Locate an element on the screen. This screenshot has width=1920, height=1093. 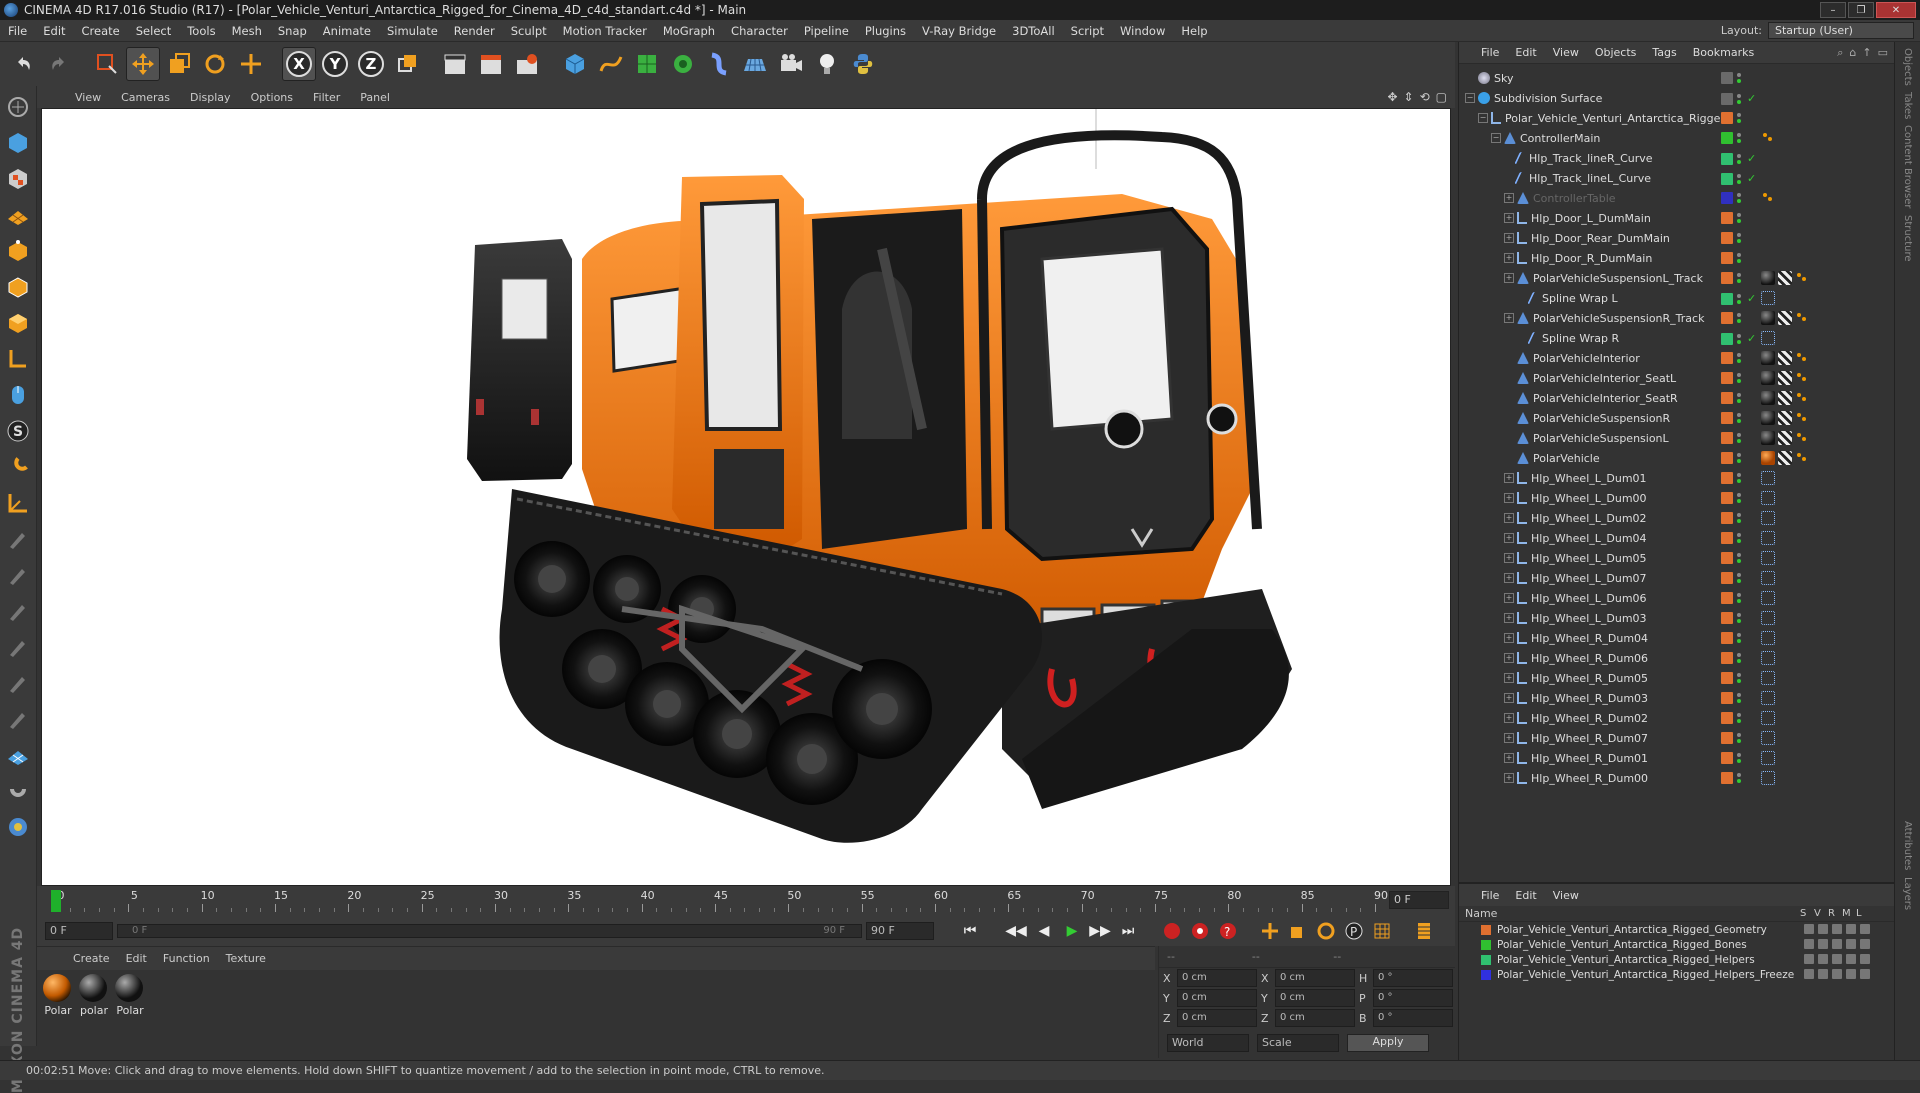
end-frame-field: 90 F is located at coordinates (900, 931).